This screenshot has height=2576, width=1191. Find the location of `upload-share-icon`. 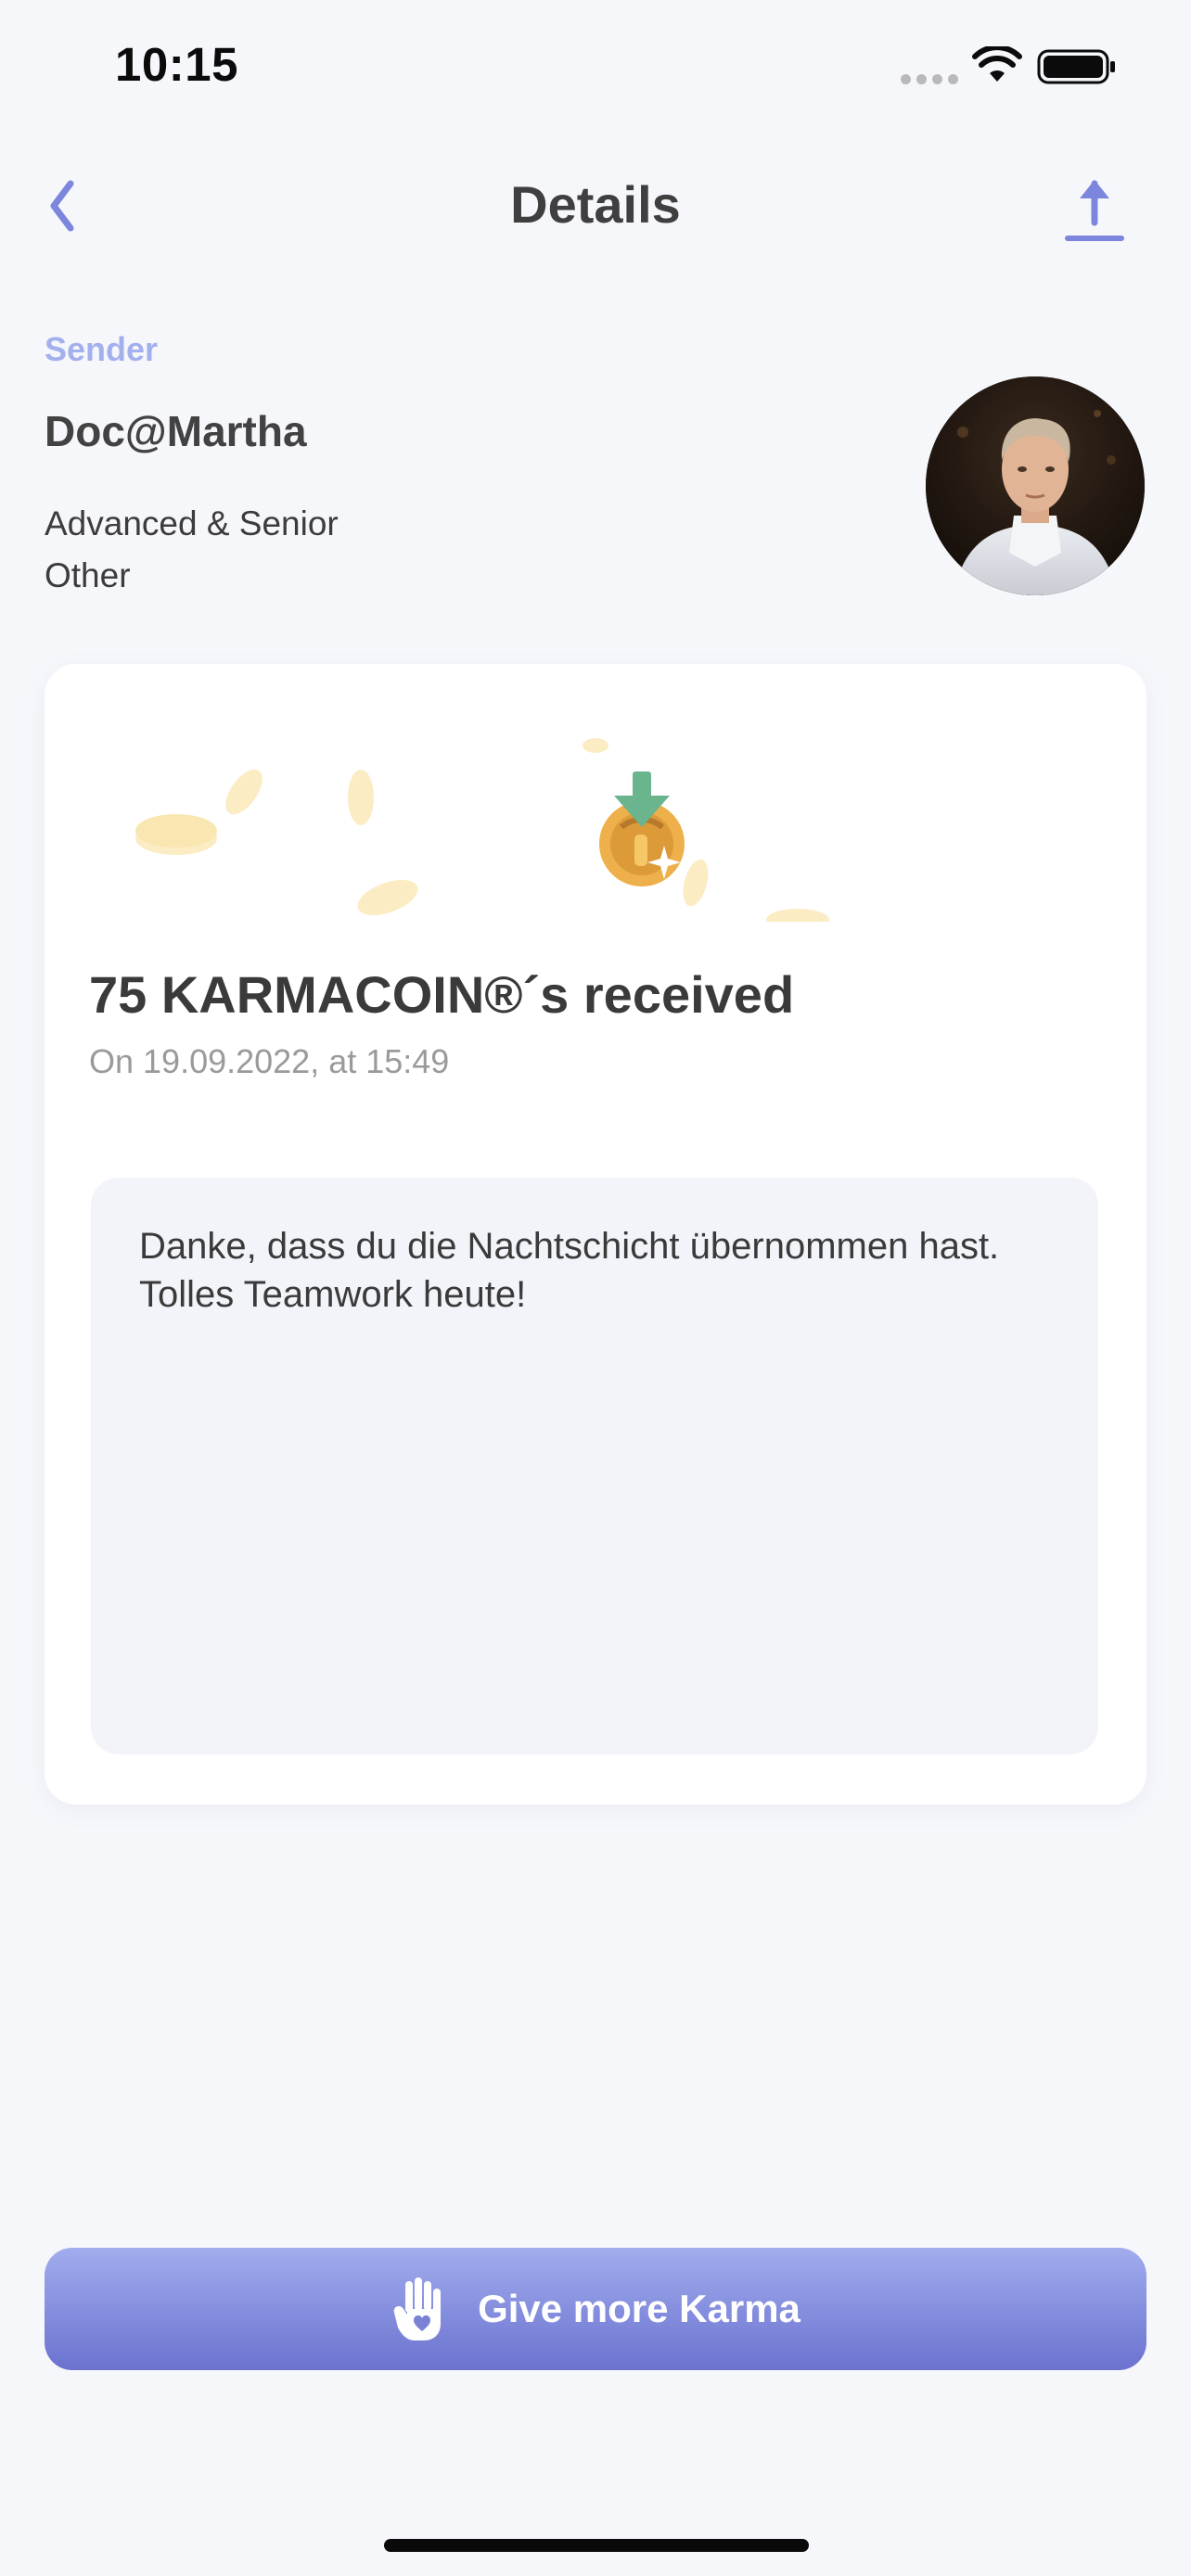

upload-share-icon is located at coordinates (1095, 211).